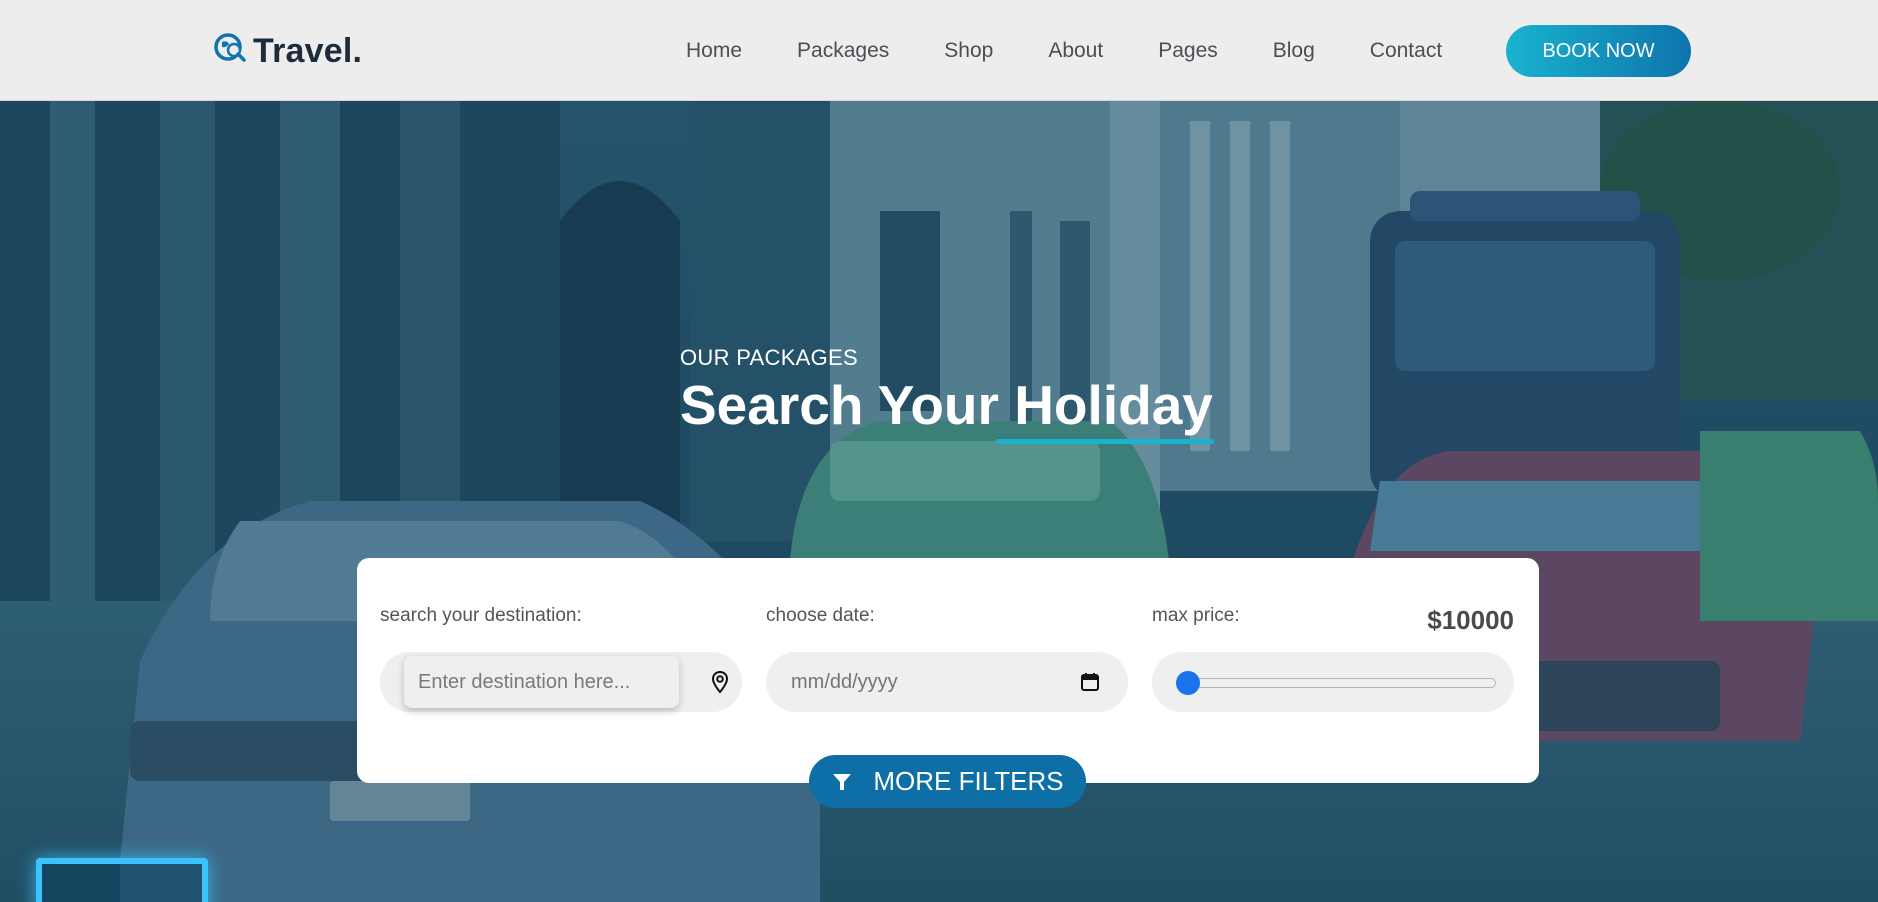 The width and height of the screenshot is (1878, 902). Describe the element at coordinates (968, 51) in the screenshot. I see `nav-shop: Shop` at that location.